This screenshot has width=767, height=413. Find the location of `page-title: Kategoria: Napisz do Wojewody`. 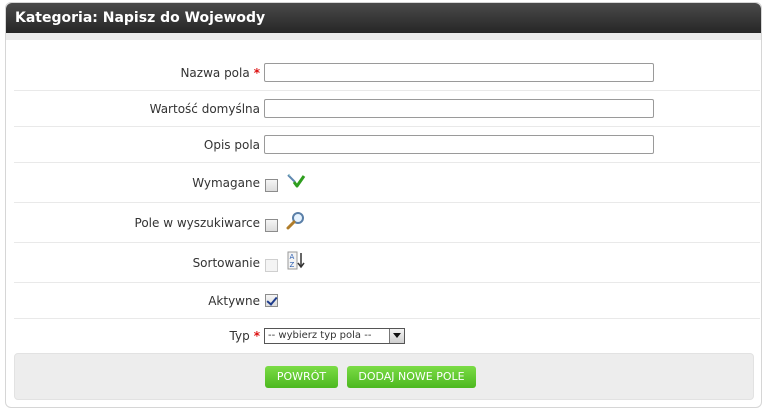

page-title: Kategoria: Napisz do Wojewody is located at coordinates (140, 18).